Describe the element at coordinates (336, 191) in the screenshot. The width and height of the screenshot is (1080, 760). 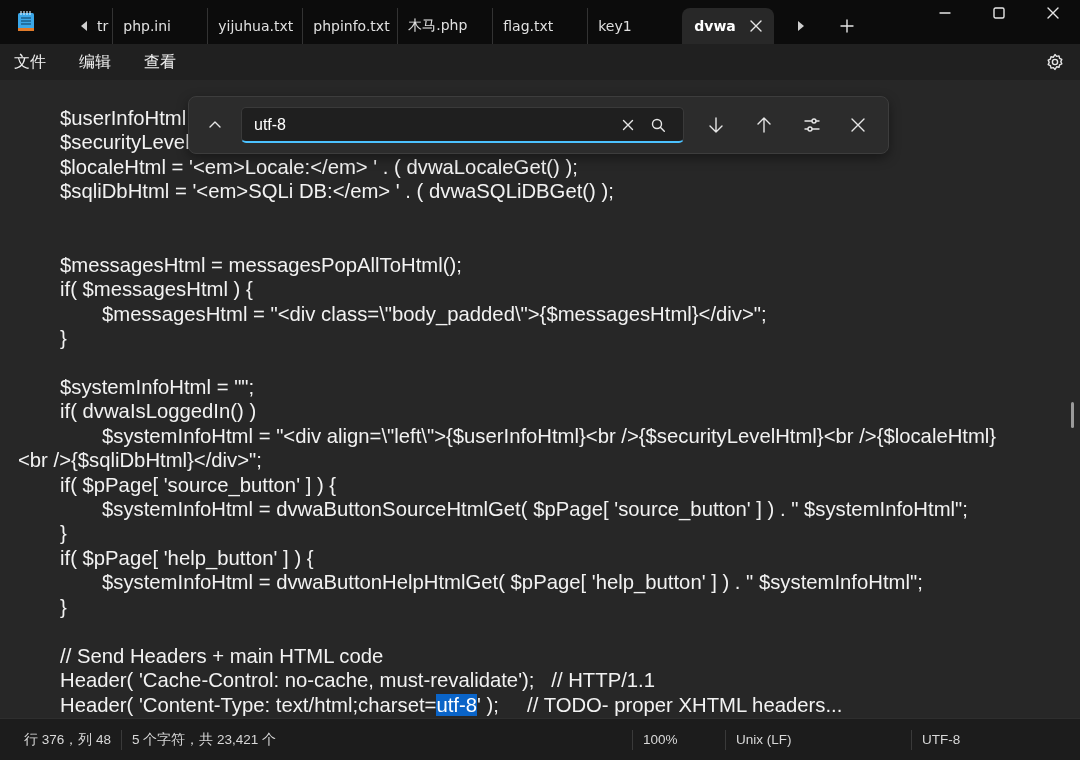
I see `code-line: $sqliDbHtml = '<em>SQLi DB:</em> ' . ( dvwaSQLiDBGet() );` at that location.